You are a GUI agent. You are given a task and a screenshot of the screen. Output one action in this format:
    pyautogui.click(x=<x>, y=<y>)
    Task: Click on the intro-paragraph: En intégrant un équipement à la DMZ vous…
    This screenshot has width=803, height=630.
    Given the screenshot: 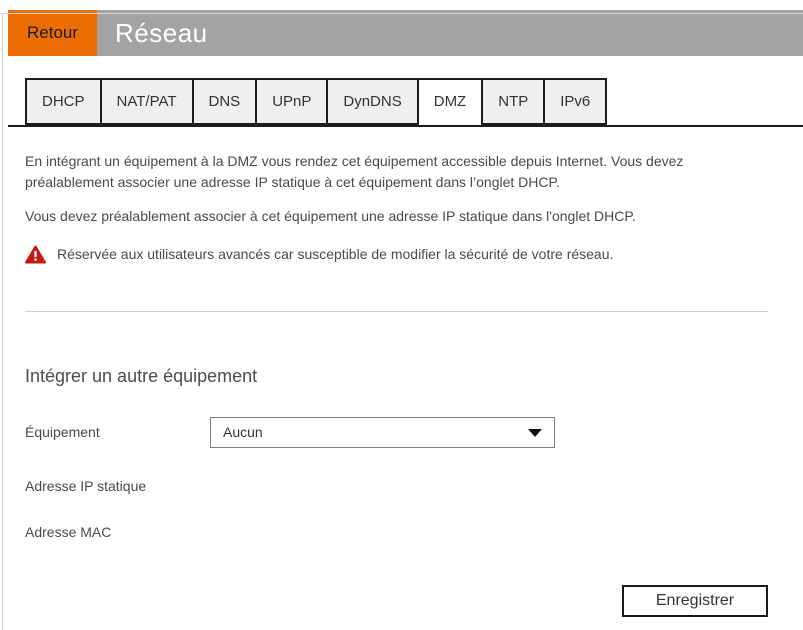 What is the action you would take?
    pyautogui.click(x=354, y=171)
    